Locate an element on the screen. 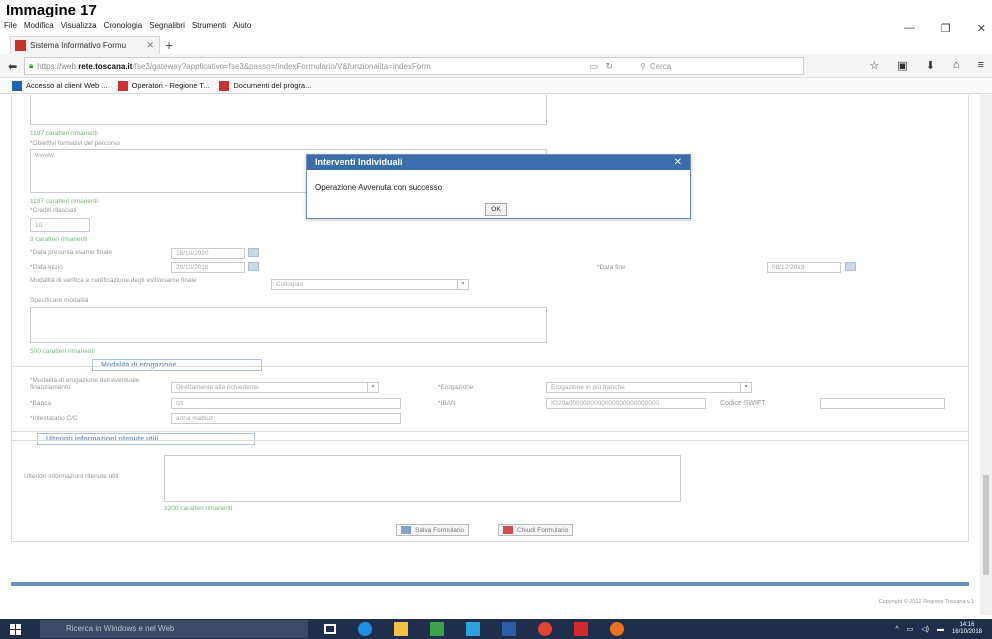 The width and height of the screenshot is (992, 639). library-icon: ▣ is located at coordinates (902, 65).